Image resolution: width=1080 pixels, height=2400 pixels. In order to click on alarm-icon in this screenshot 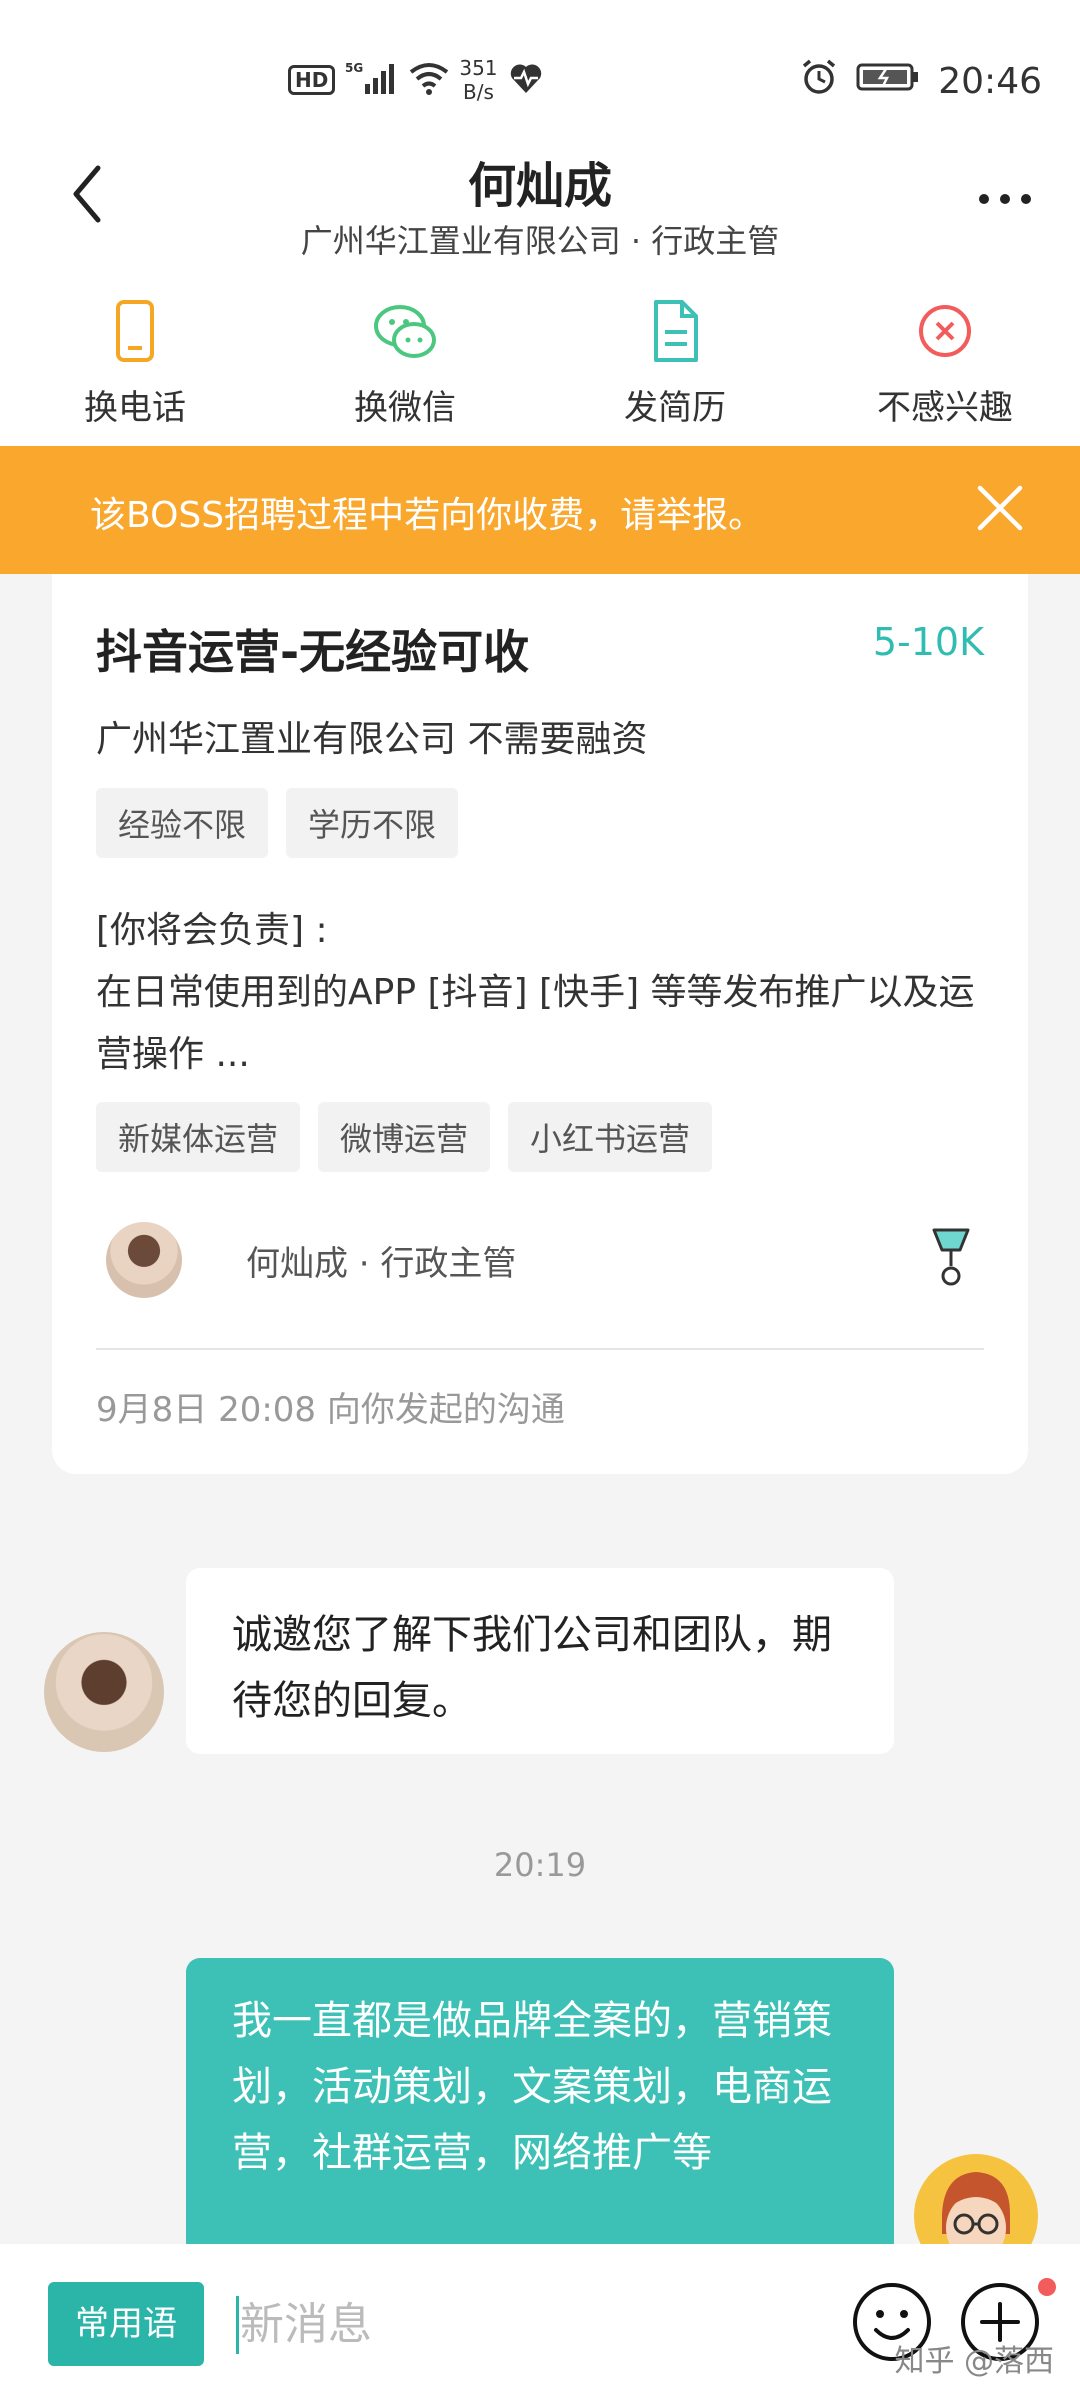, I will do `click(819, 81)`.